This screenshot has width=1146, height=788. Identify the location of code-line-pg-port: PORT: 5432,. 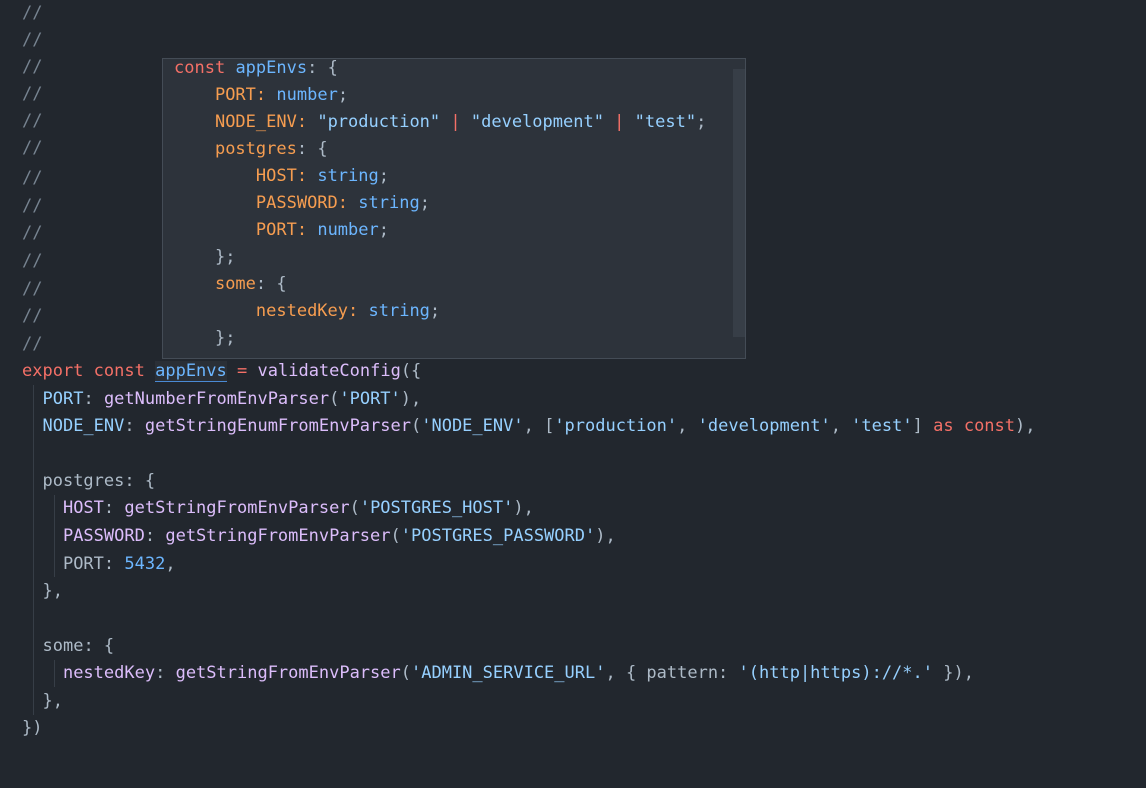
(99, 564).